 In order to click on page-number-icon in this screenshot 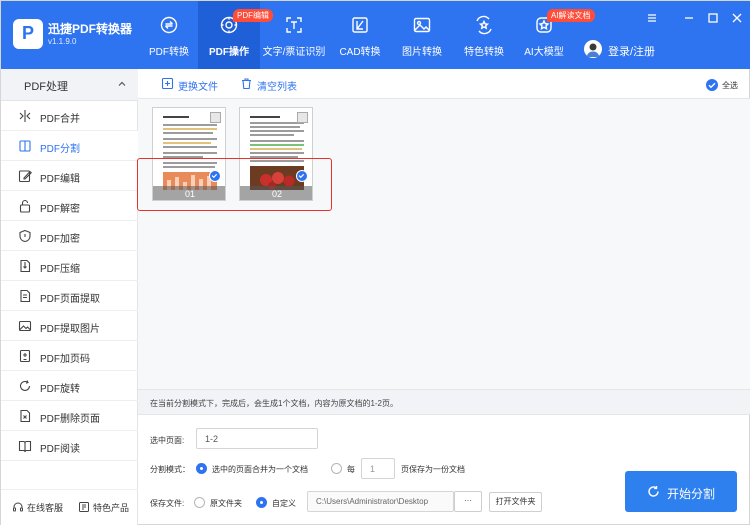, I will do `click(25, 356)`.